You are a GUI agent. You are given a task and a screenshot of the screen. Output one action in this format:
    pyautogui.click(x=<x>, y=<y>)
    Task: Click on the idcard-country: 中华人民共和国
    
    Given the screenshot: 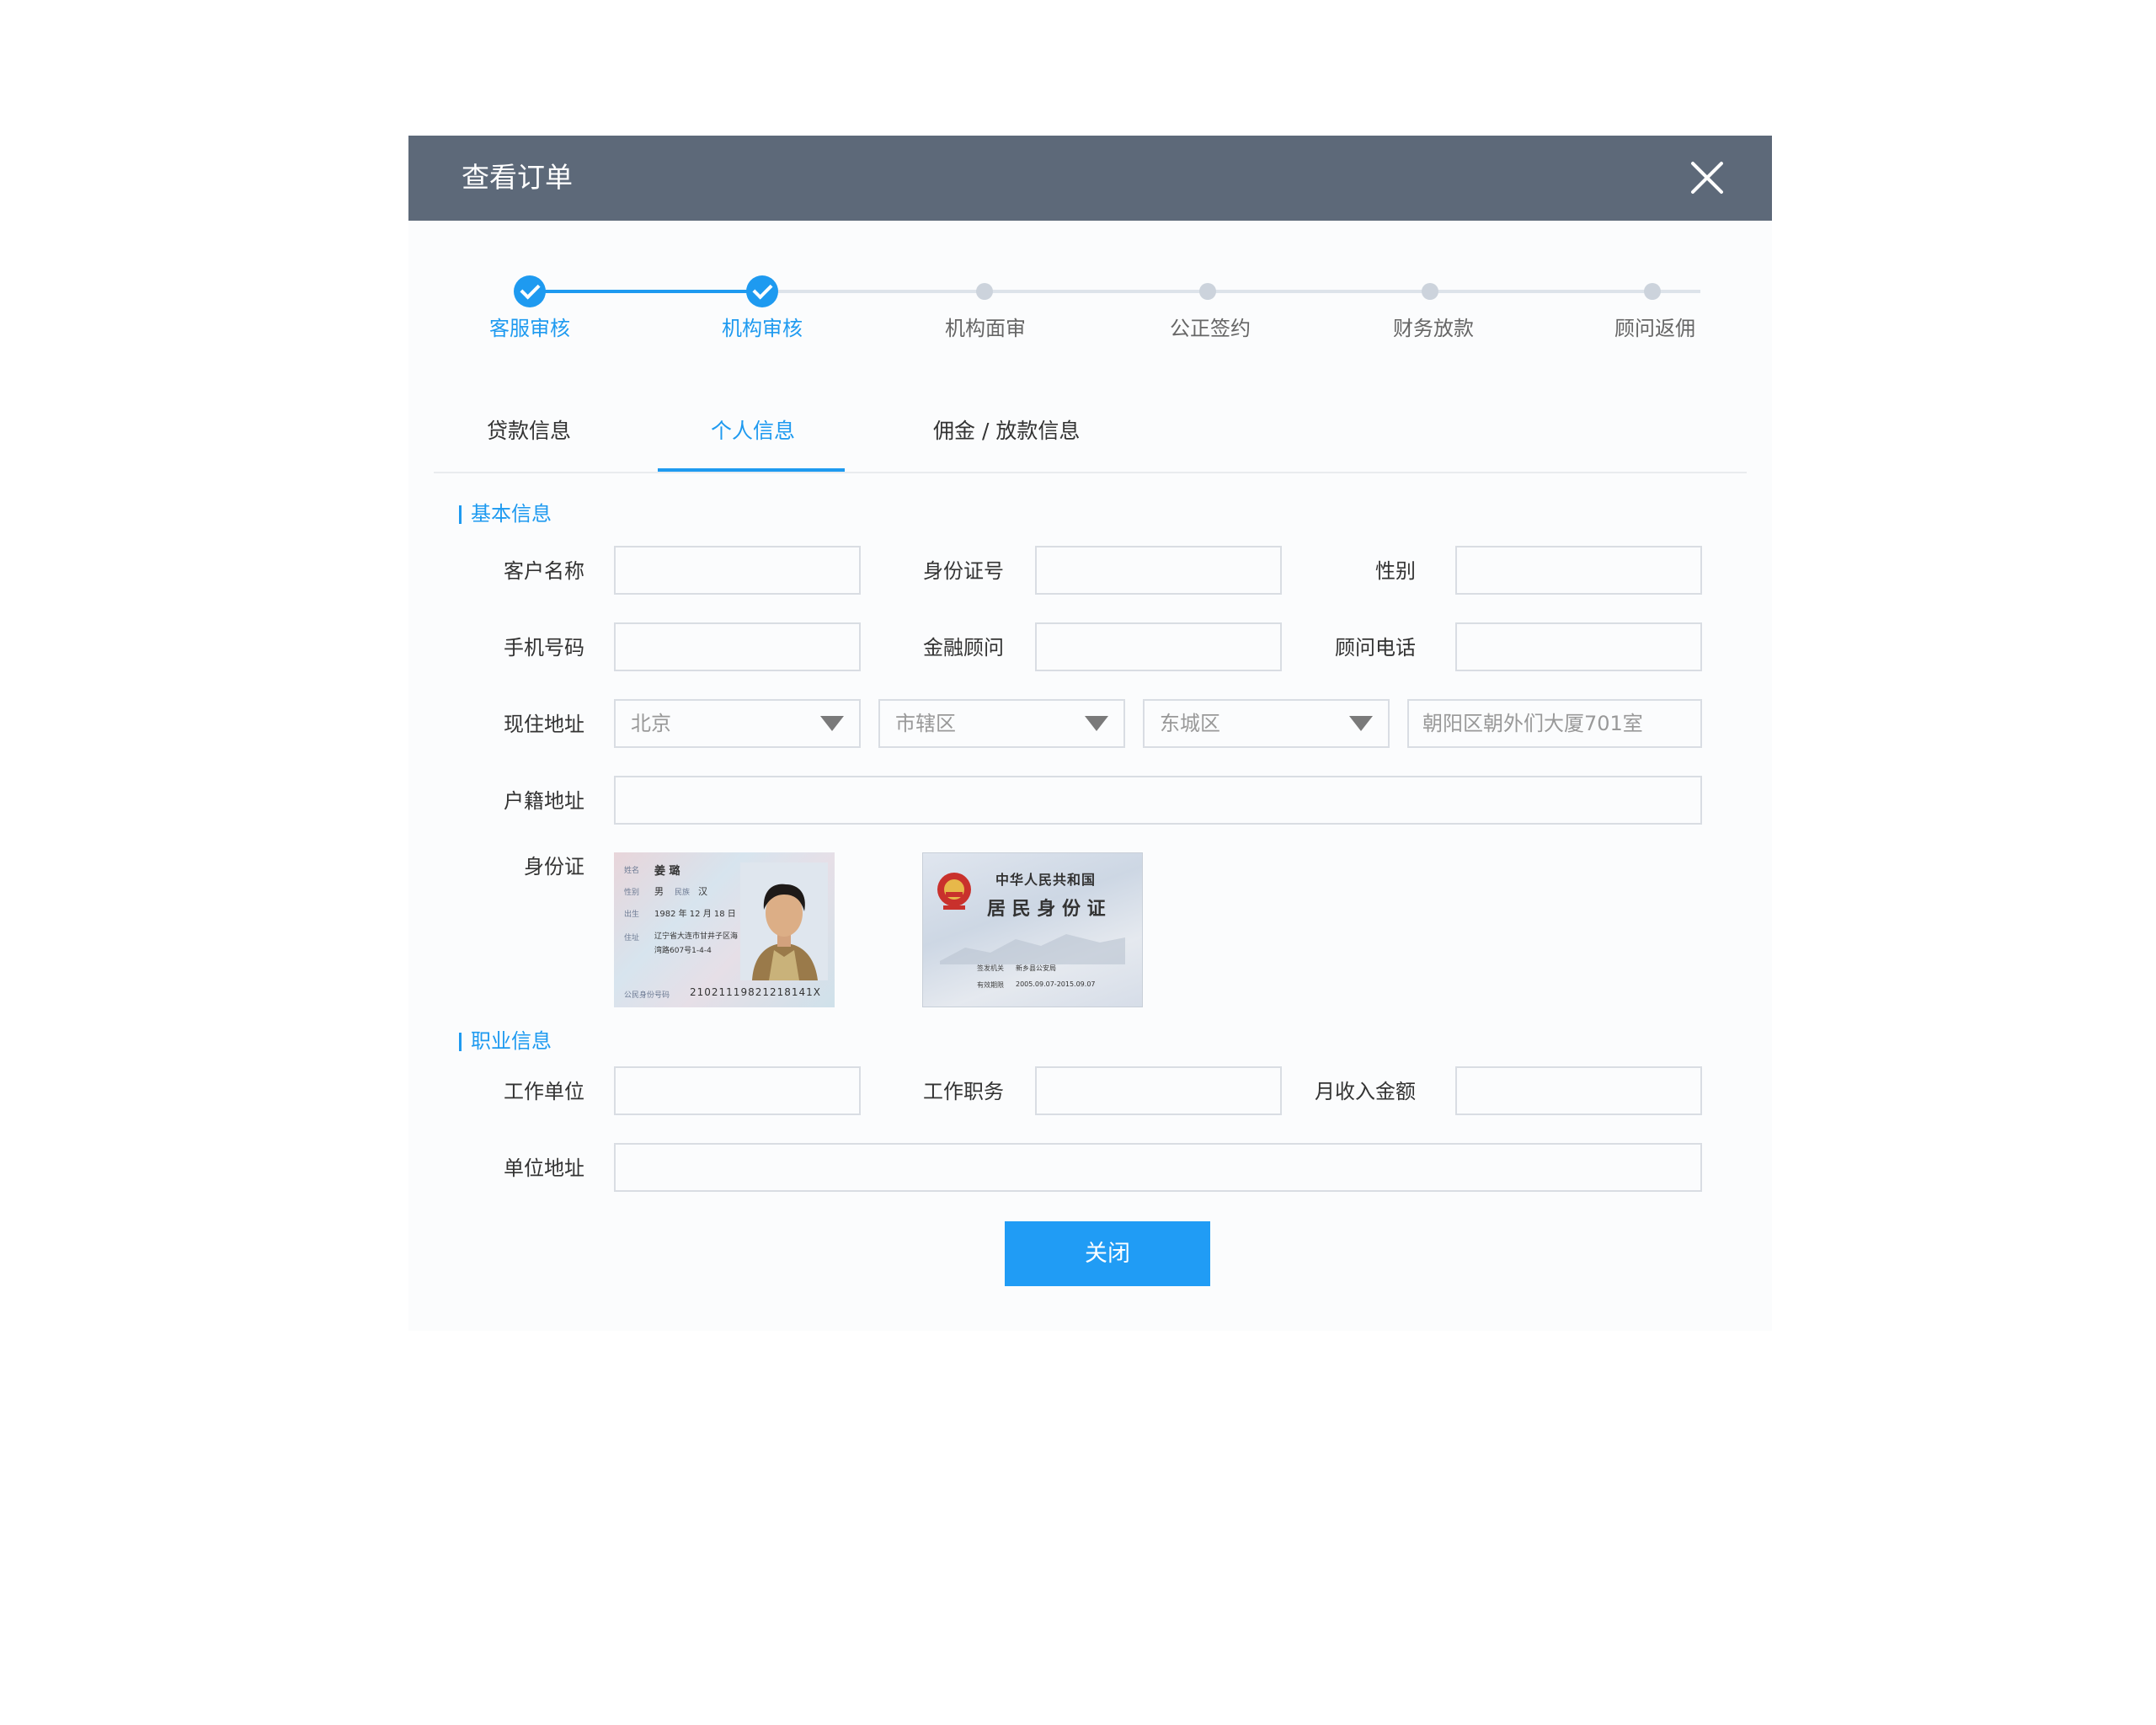 What is the action you would take?
    pyautogui.click(x=1046, y=880)
    